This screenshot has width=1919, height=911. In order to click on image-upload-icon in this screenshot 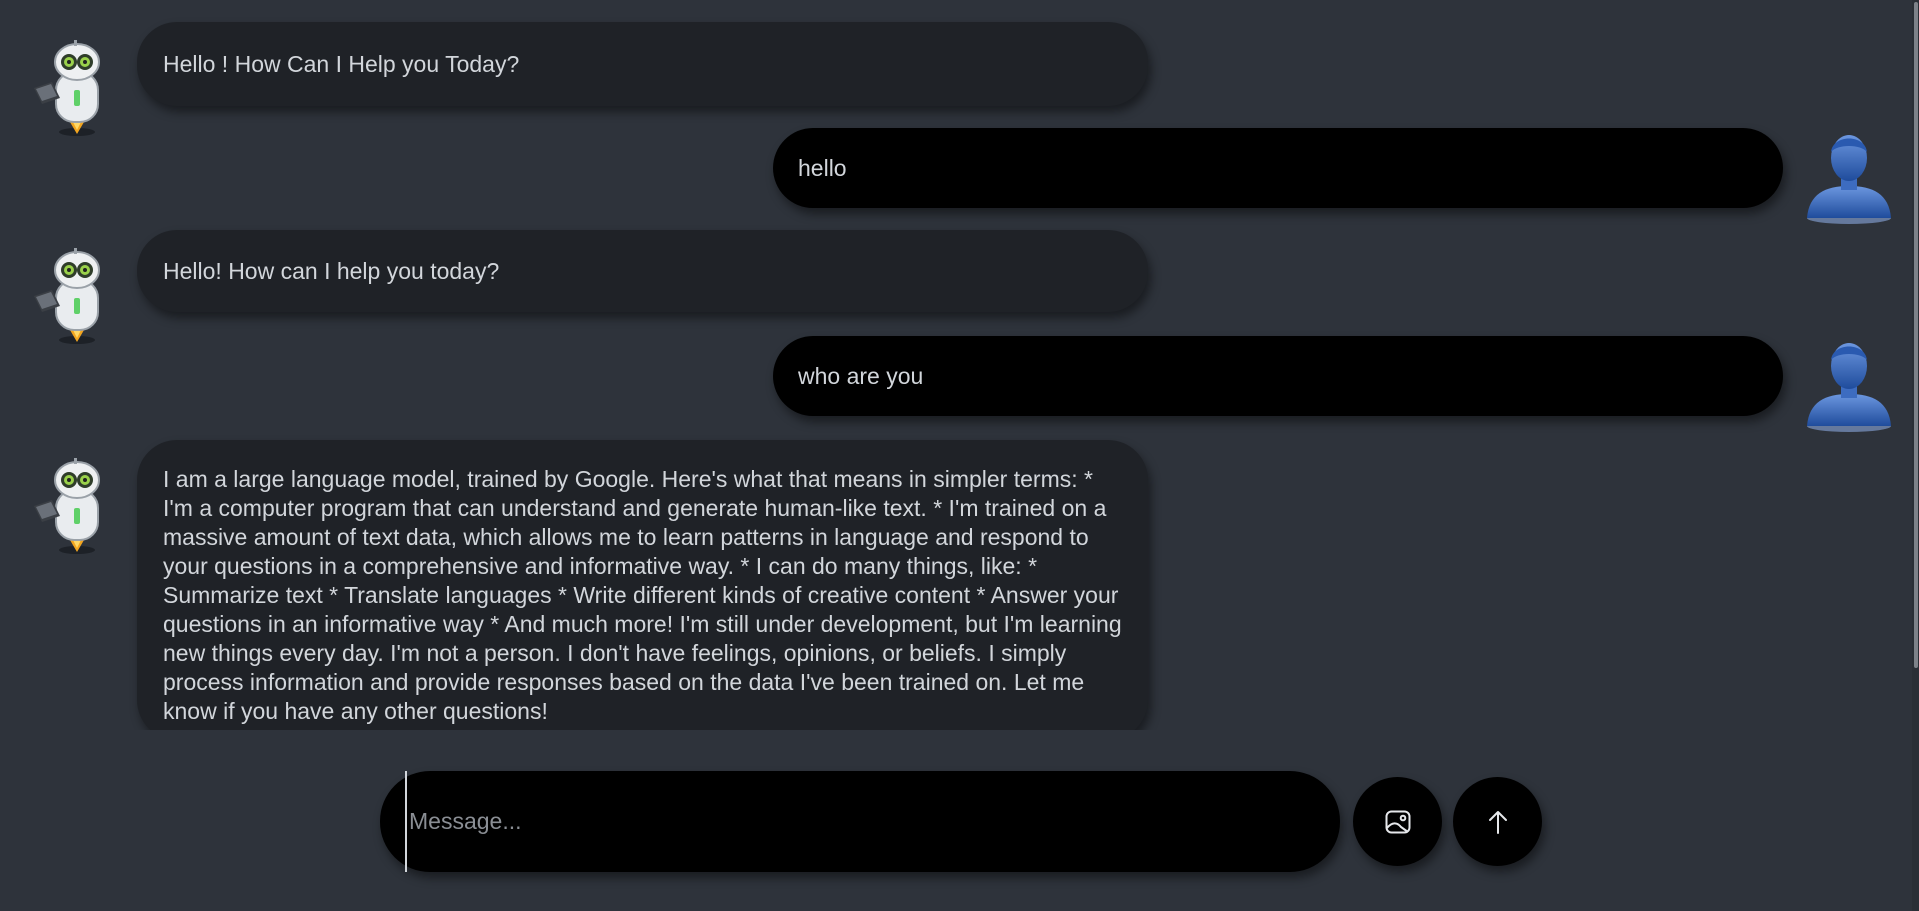, I will do `click(1398, 822)`.